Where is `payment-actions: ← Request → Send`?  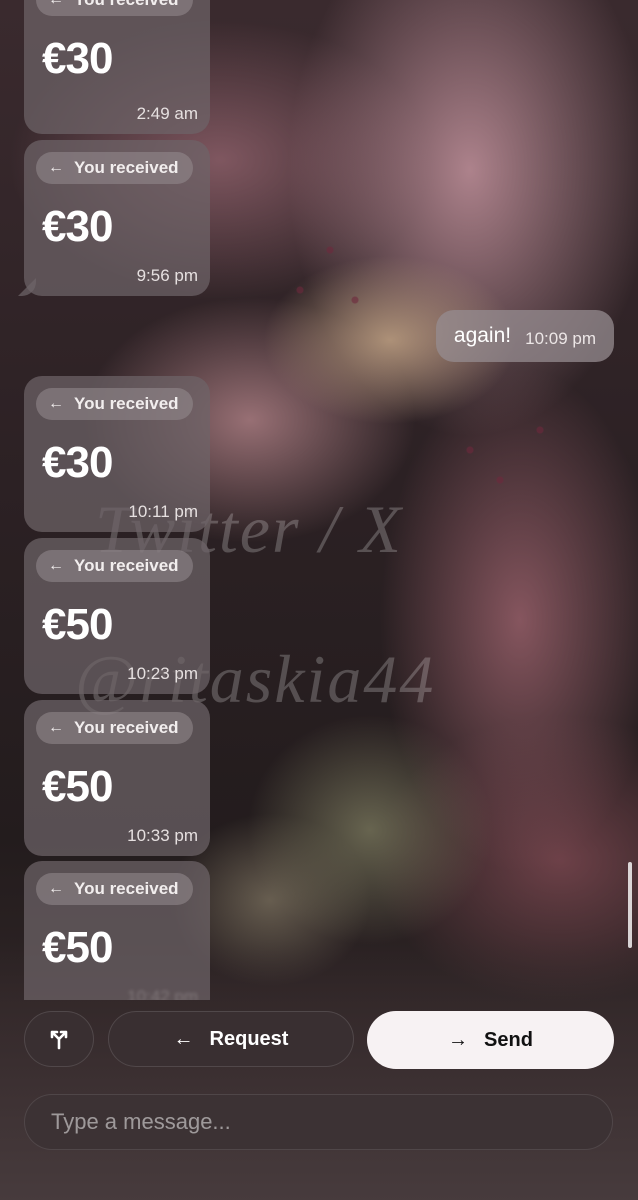
payment-actions: ← Request → Send is located at coordinates (319, 1040).